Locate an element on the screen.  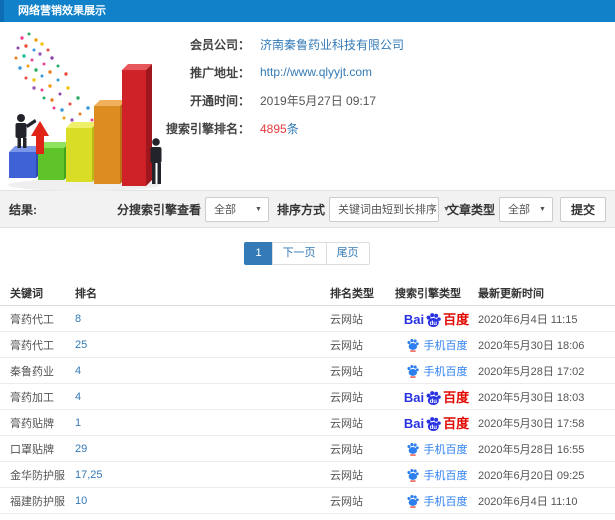
bar-chart-illustration is located at coordinates (83, 109).